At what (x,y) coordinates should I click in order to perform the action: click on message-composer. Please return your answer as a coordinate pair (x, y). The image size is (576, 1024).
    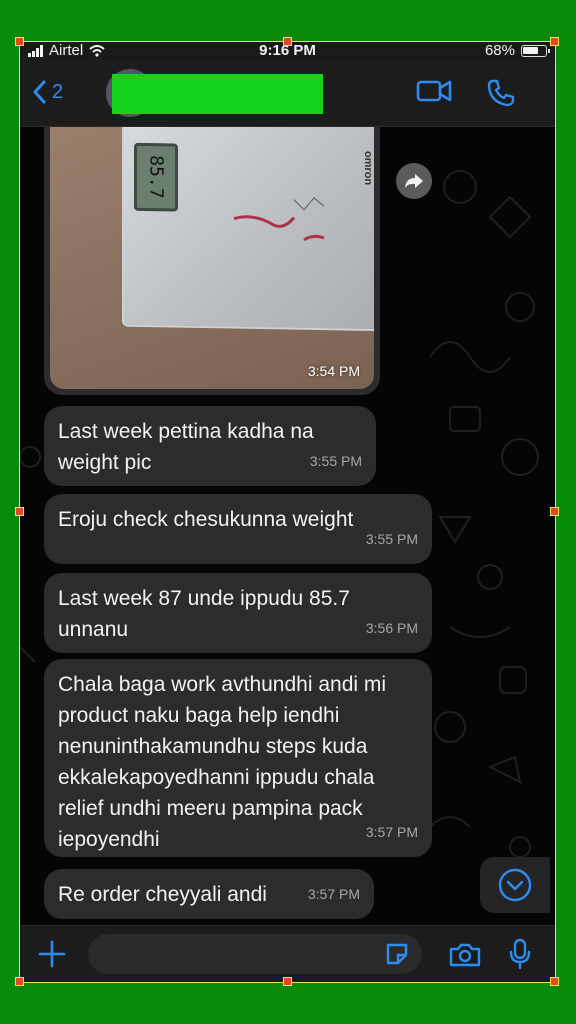
    Looking at the image, I should click on (287, 953).